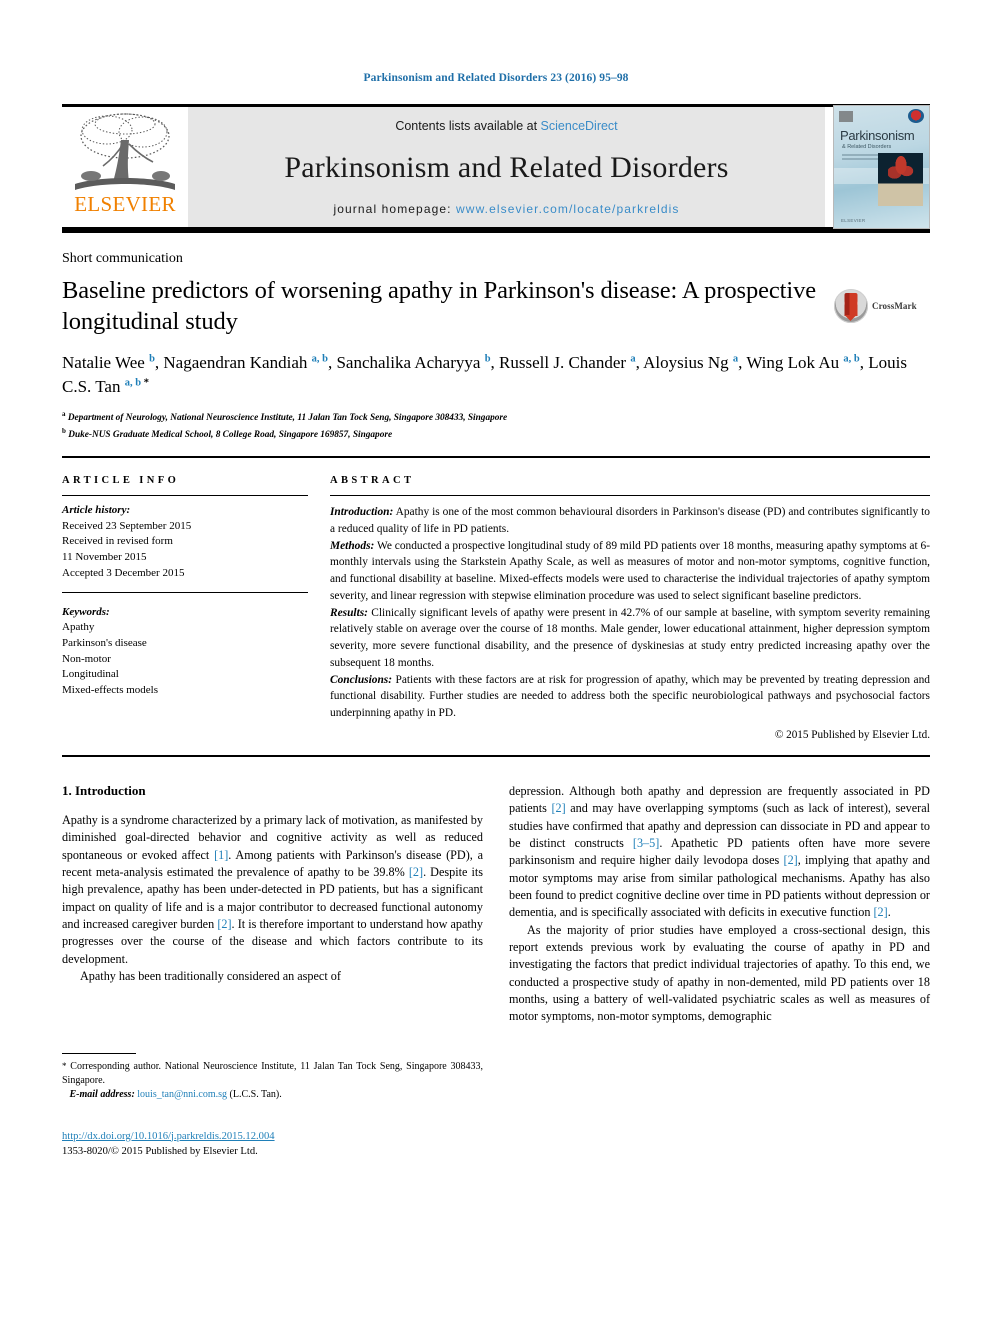  What do you see at coordinates (349, 612) in the screenshot?
I see `abstract-section-label: Results:` at bounding box center [349, 612].